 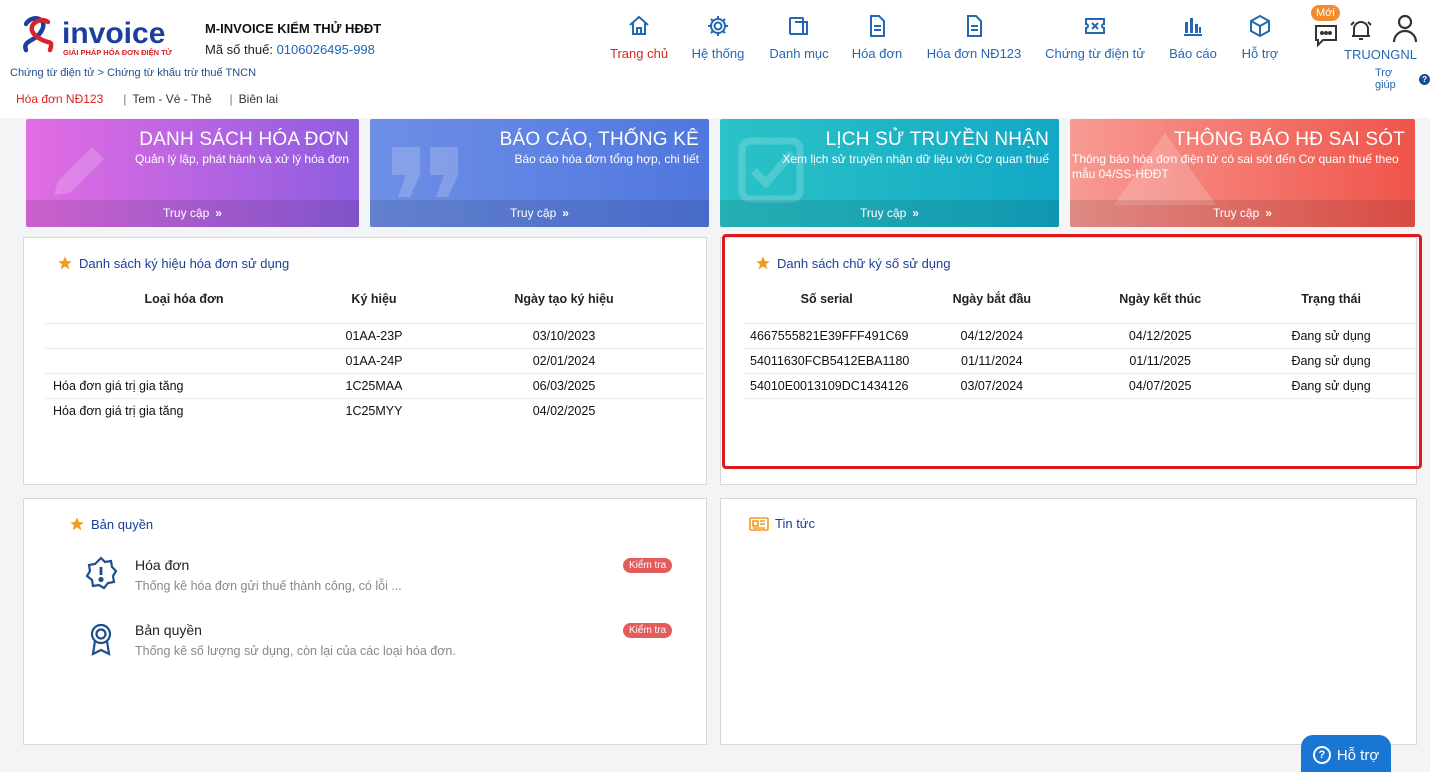 I want to click on chat-bubble-icon, so click(x=1326, y=35).